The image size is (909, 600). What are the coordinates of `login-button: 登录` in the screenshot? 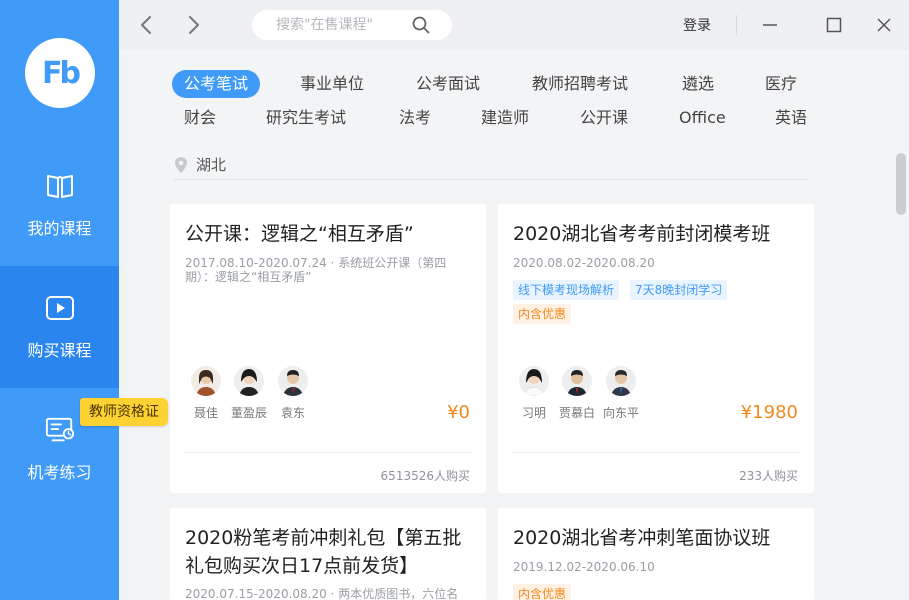 It's located at (697, 25).